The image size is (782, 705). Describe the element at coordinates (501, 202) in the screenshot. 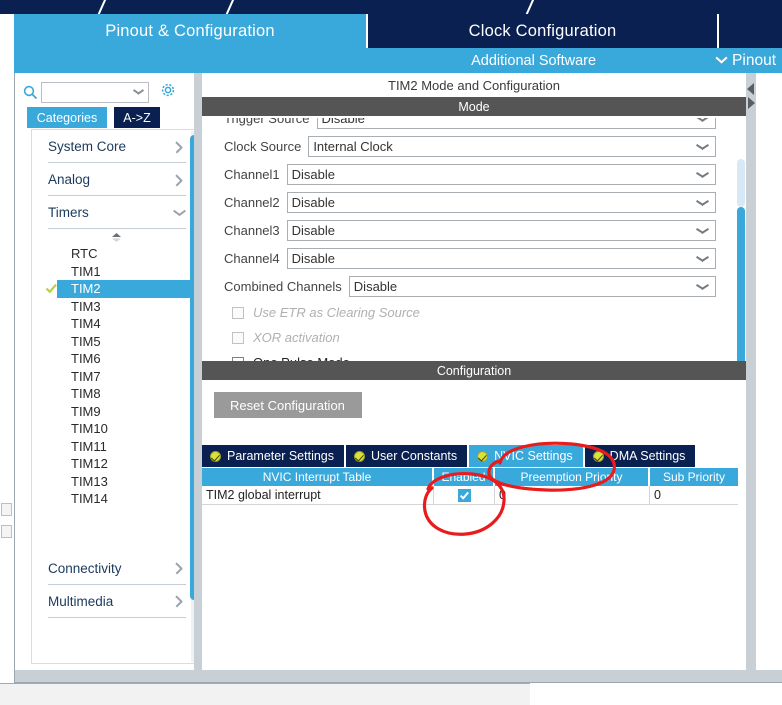

I see `field-combobox-channel2: Disable` at that location.